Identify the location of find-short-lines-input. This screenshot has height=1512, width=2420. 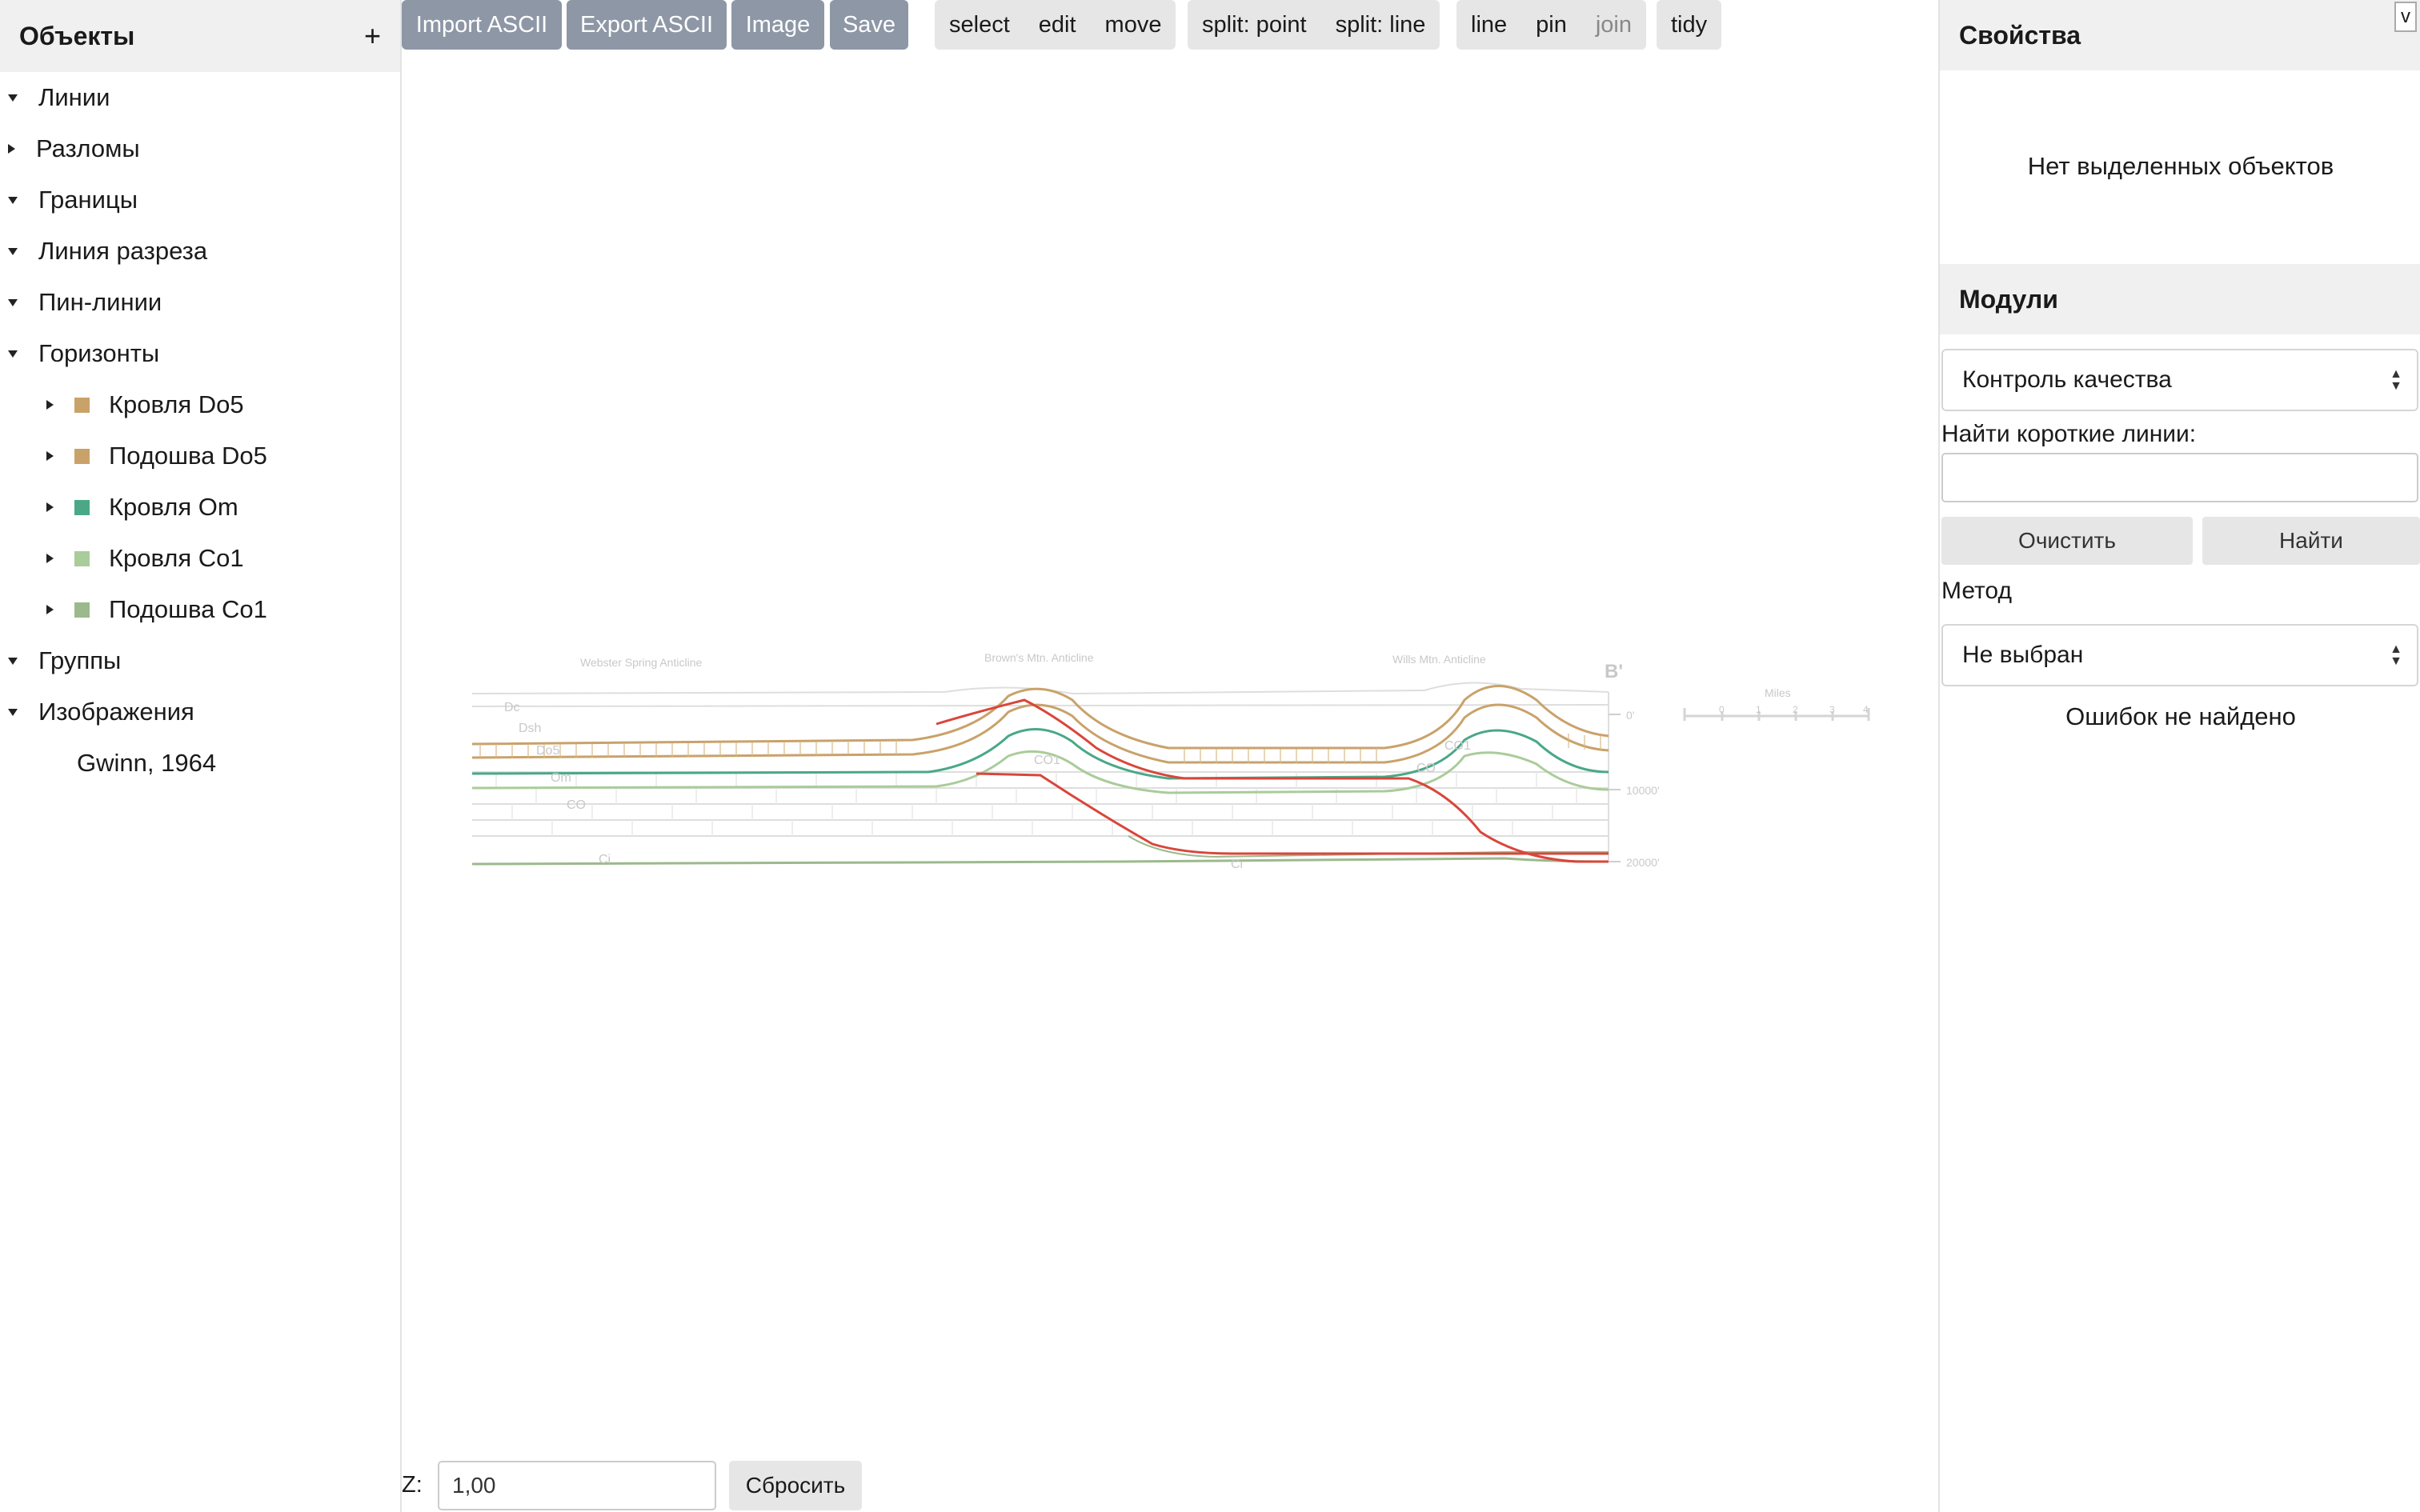
(2179, 477).